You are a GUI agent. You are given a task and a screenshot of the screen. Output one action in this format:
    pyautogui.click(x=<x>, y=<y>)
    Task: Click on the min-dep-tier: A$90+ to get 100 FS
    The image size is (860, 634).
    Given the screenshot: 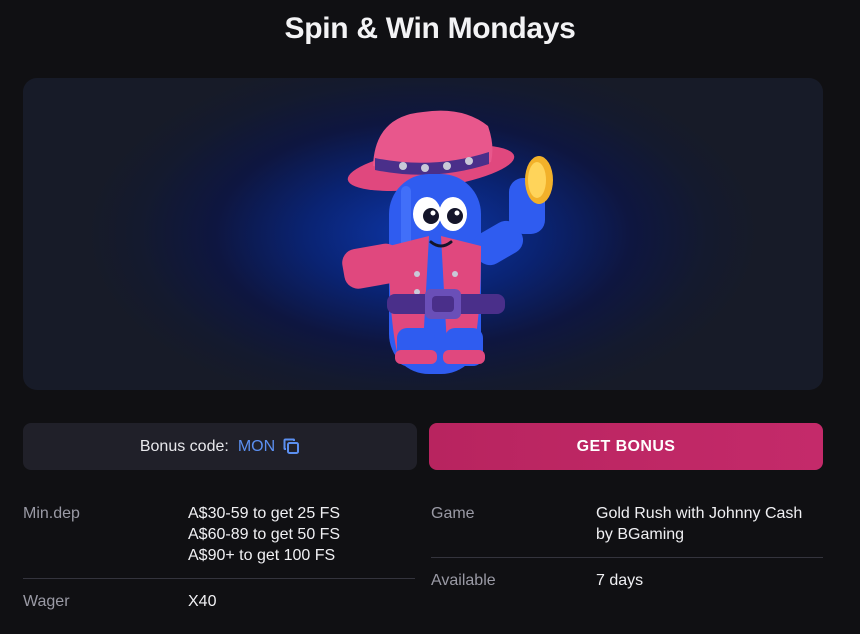 What is the action you would take?
    pyautogui.click(x=262, y=555)
    